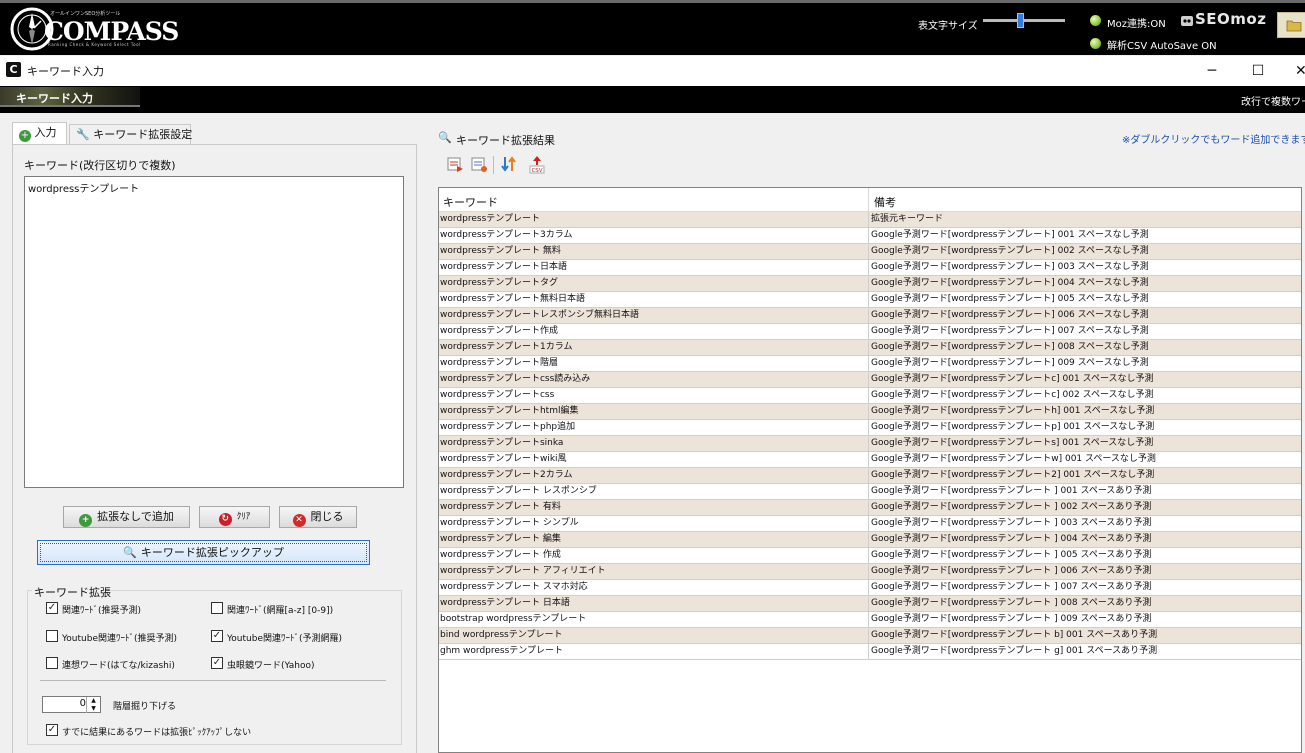 This screenshot has height=753, width=1305. What do you see at coordinates (654, 619) in the screenshot?
I see `cell-keyword: bootstrap wordpressテンプレート` at bounding box center [654, 619].